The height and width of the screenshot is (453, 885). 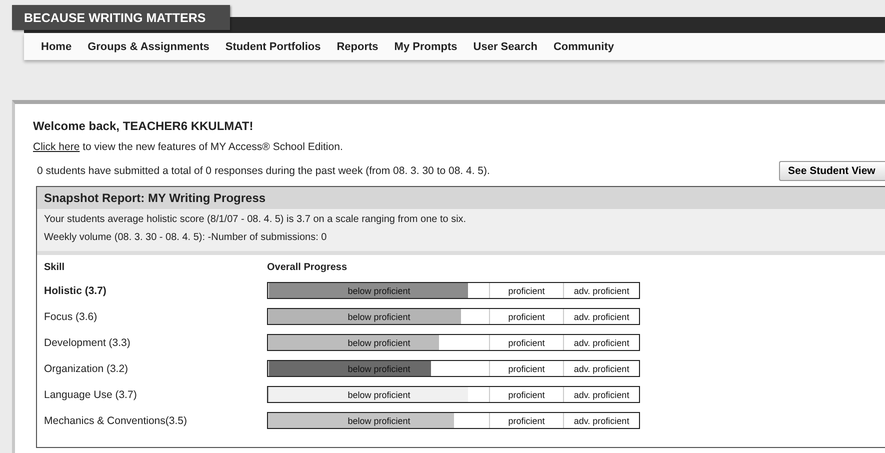 I want to click on welcome-heading: Welcome back, TEACHER6 KKULMAT!, so click(x=143, y=126).